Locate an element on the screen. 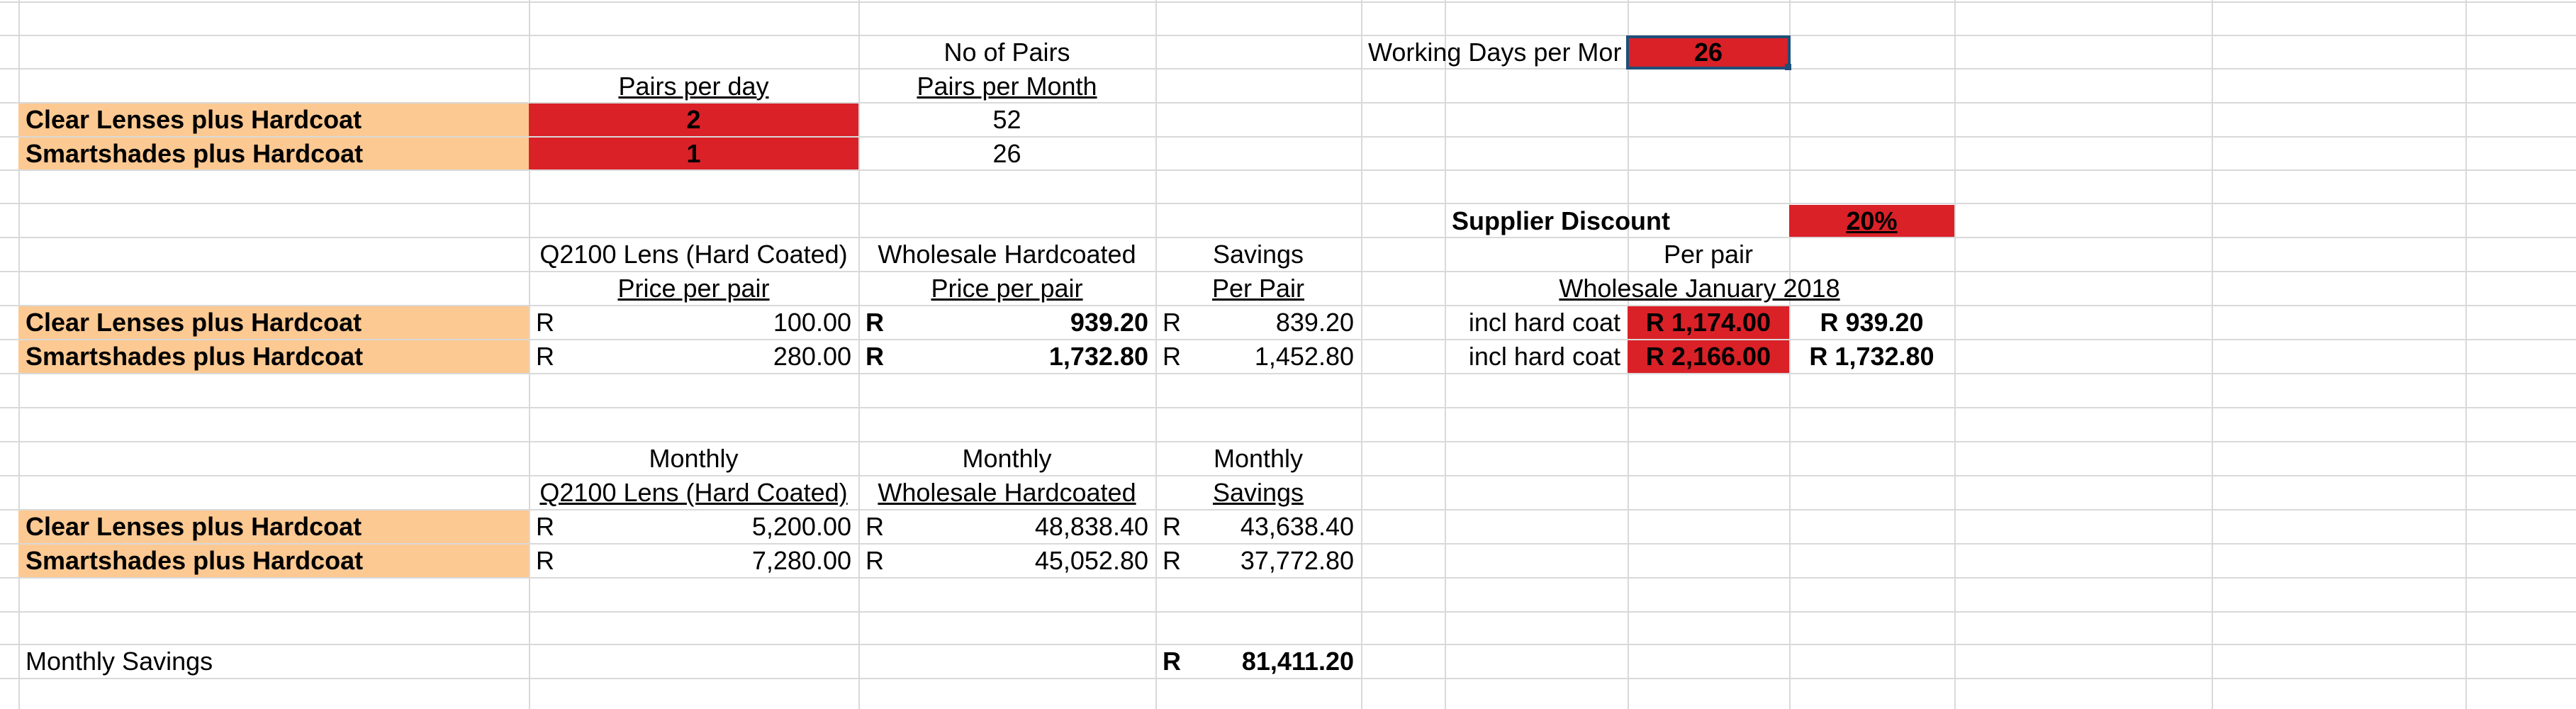 Image resolution: width=2576 pixels, height=709 pixels. clear-q2100-price: 100.00 is located at coordinates (694, 322).